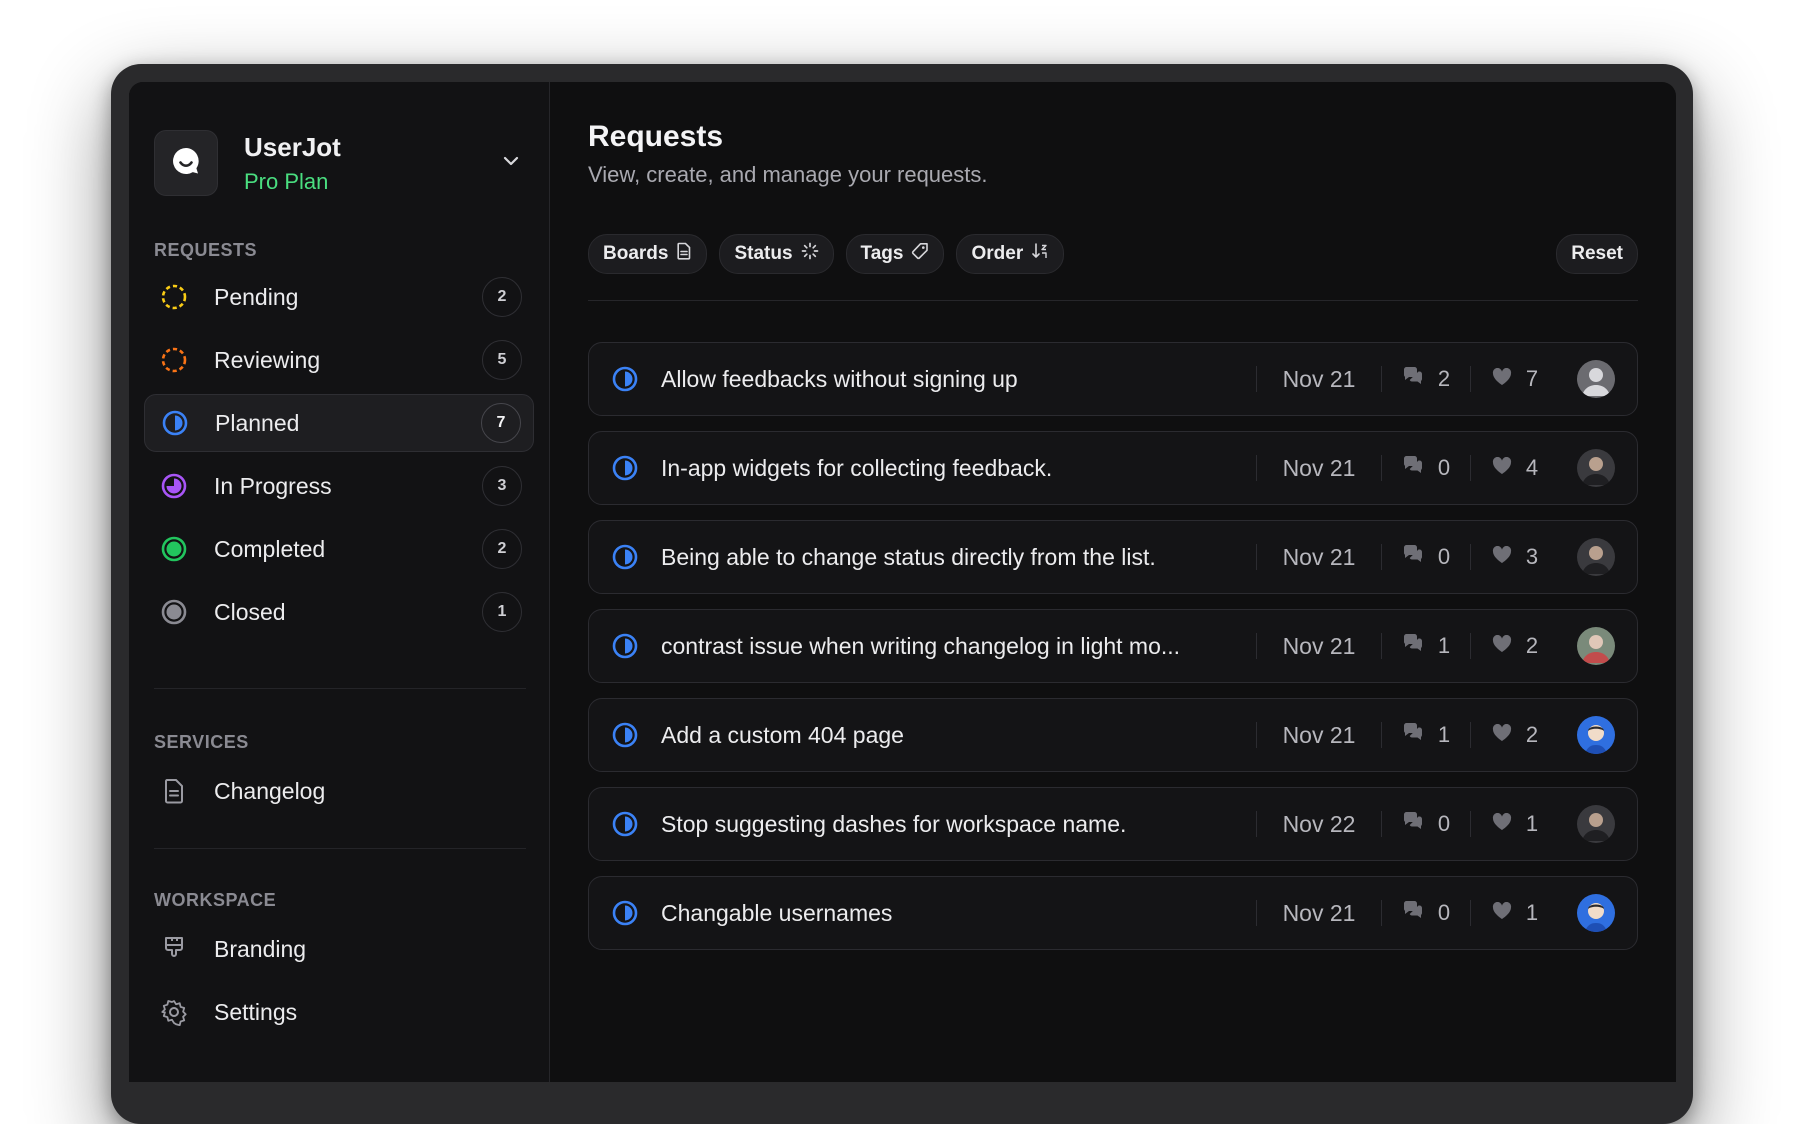  I want to click on sidebar-item-changelog: Changelog, so click(339, 791).